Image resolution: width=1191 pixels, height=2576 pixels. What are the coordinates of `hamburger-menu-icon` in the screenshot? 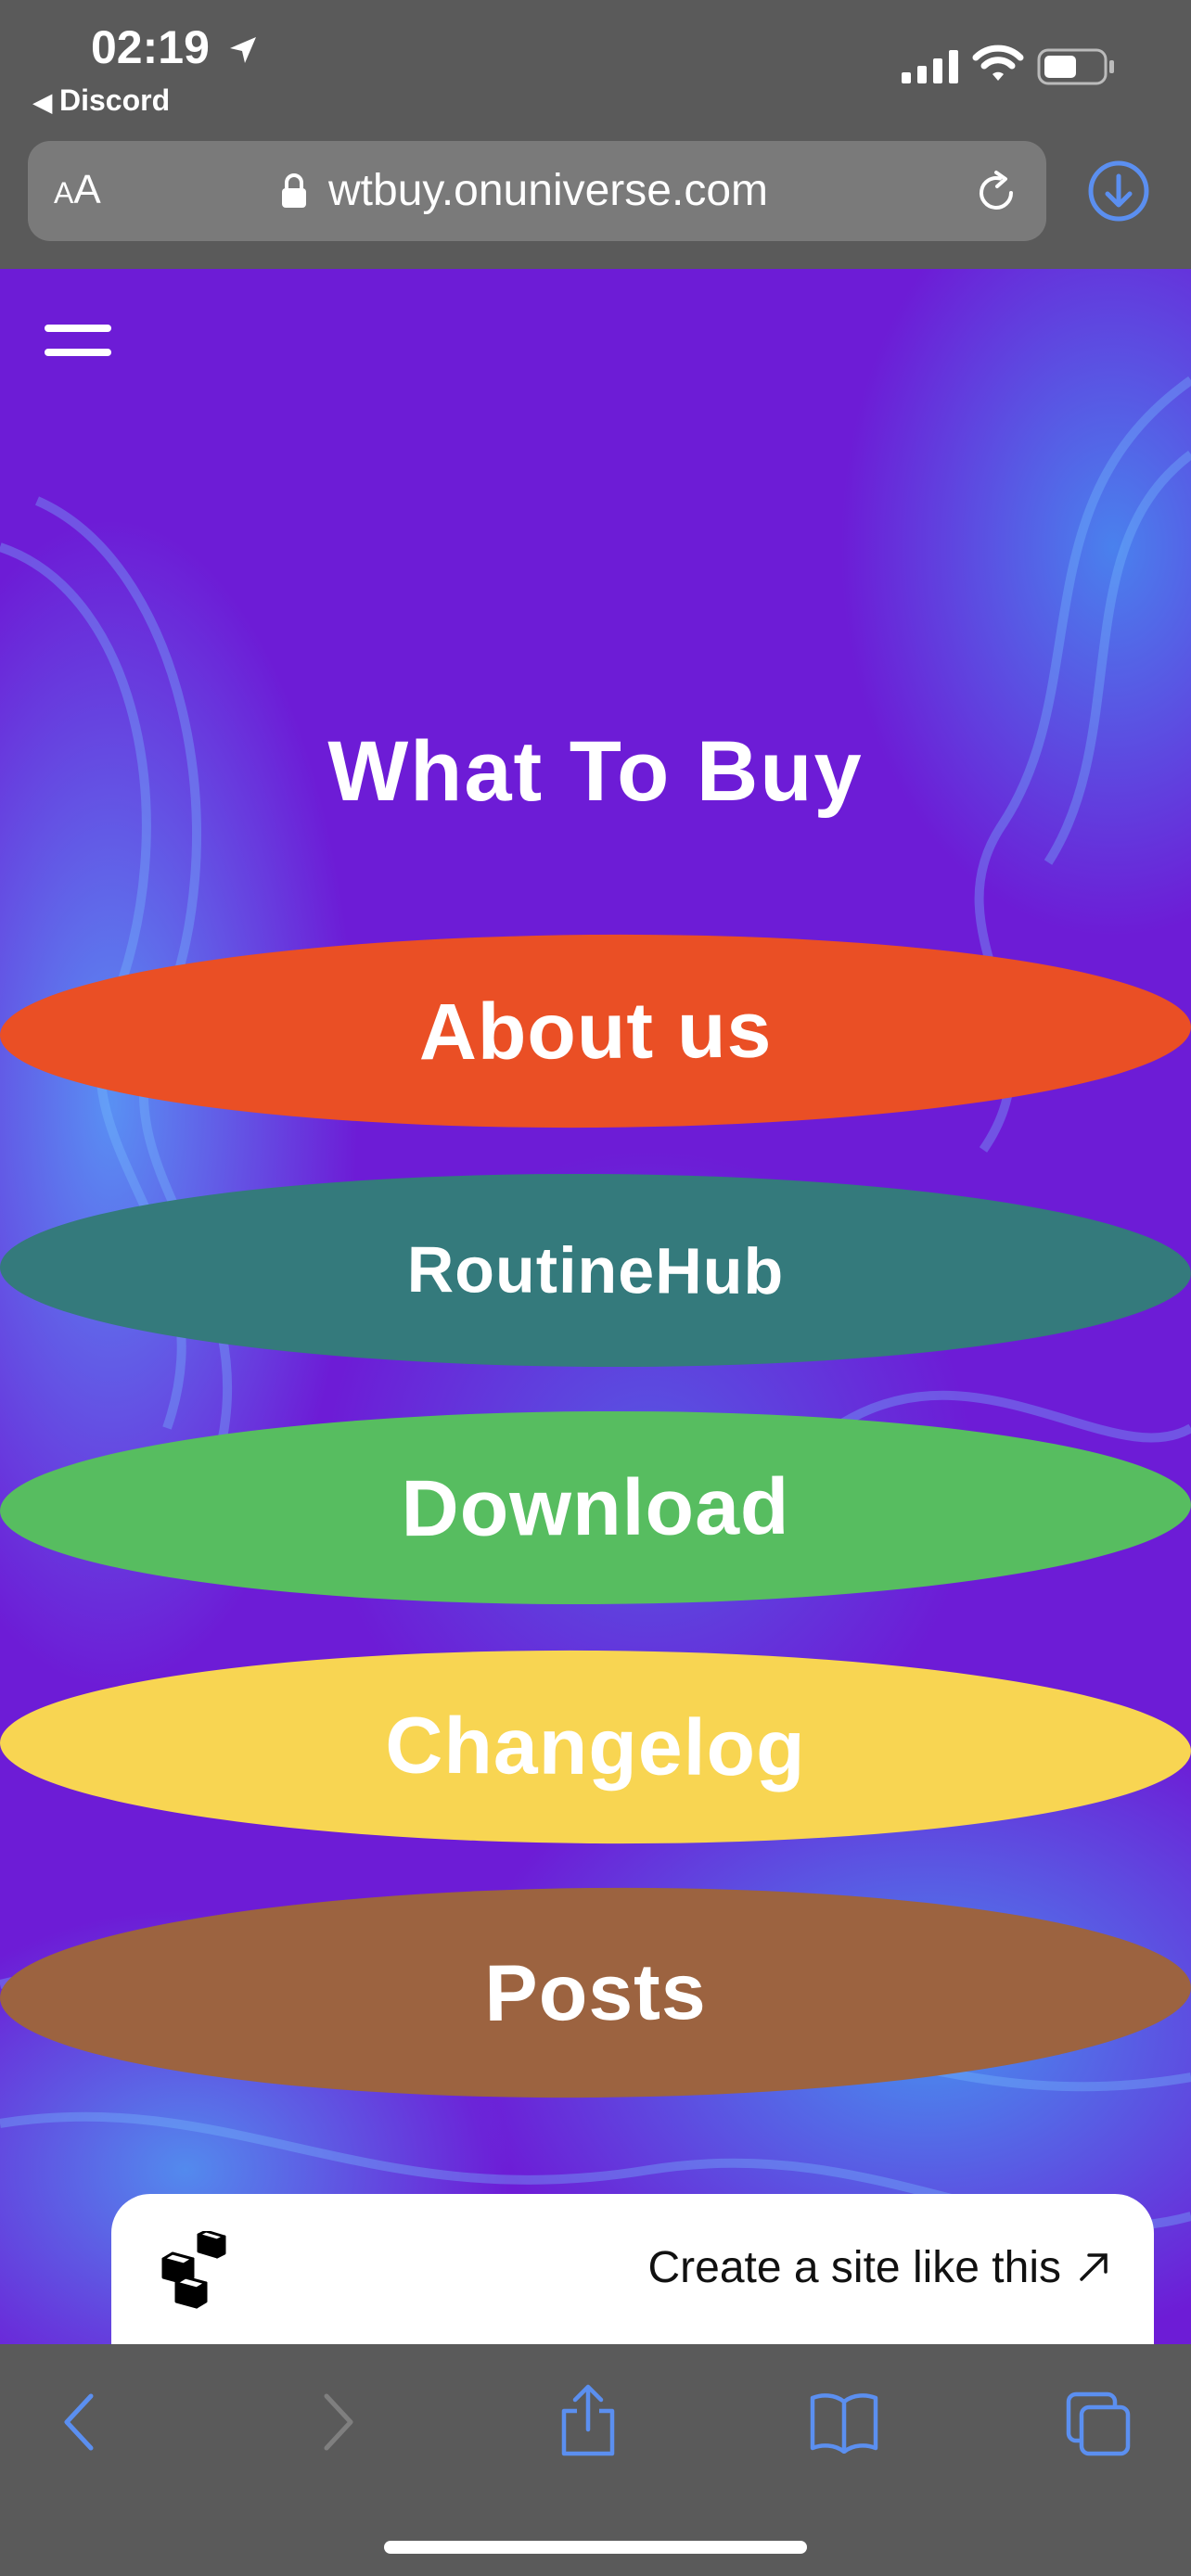 It's located at (78, 350).